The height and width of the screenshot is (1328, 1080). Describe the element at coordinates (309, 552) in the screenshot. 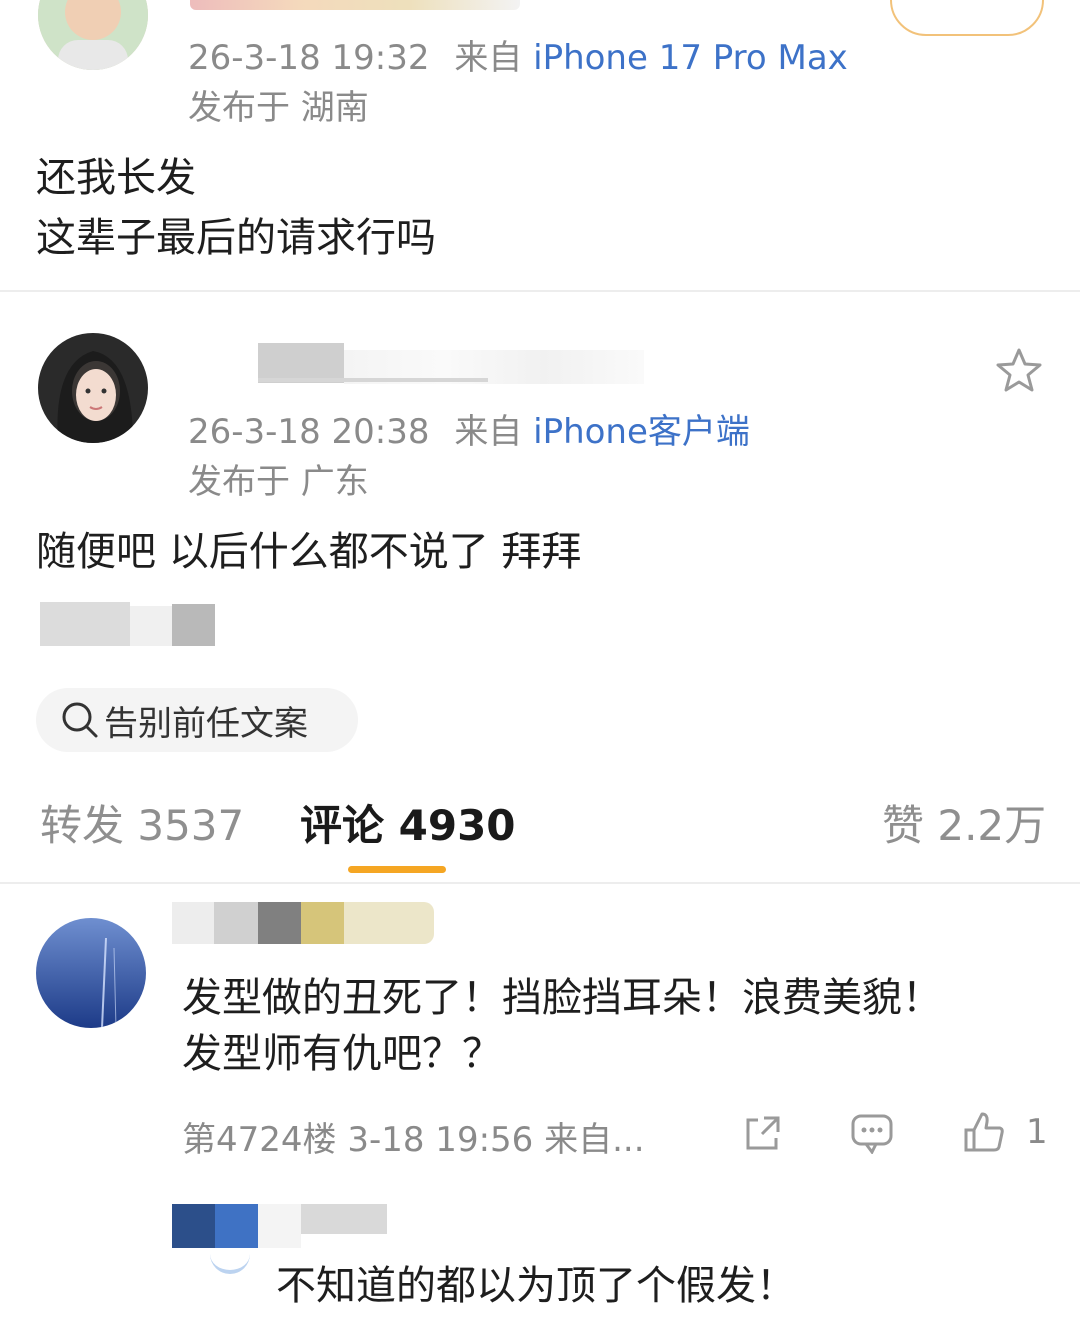

I see `post2-body: 随便吧 以后什么都不说了 拜拜` at that location.